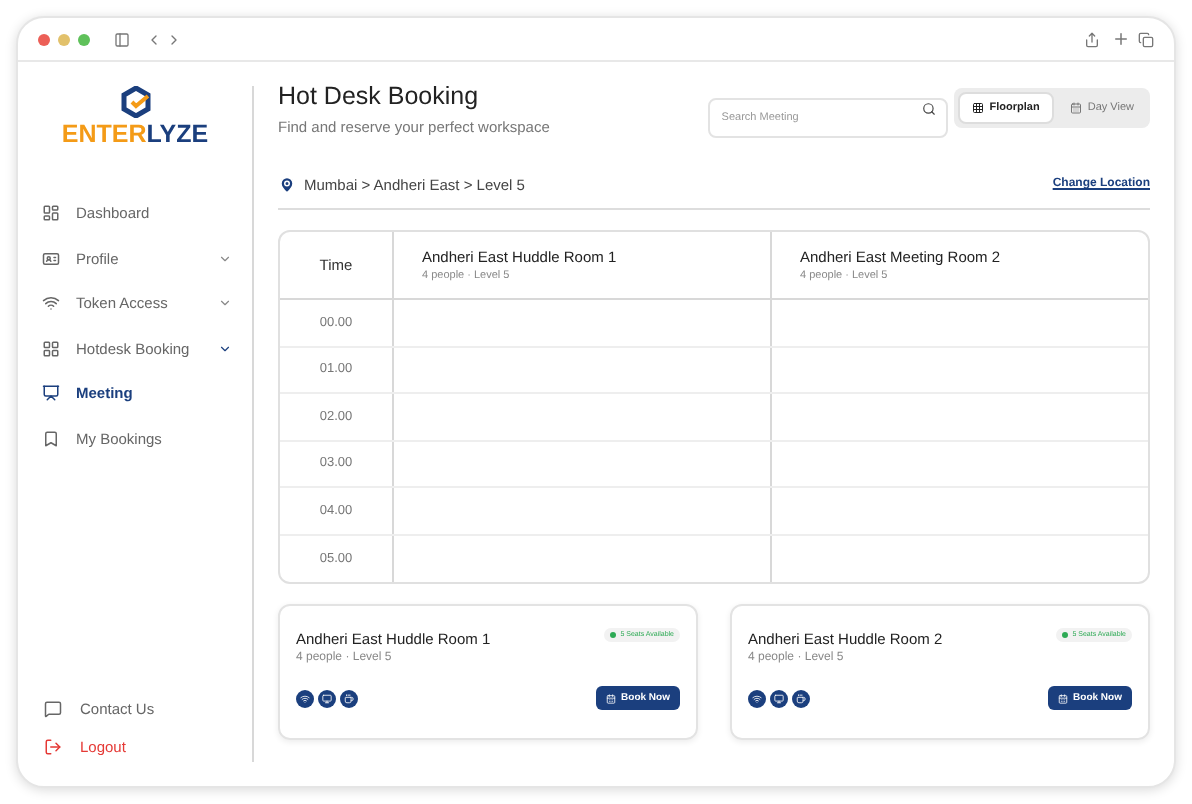 This screenshot has width=1192, height=804. I want to click on chat-icon, so click(53, 709).